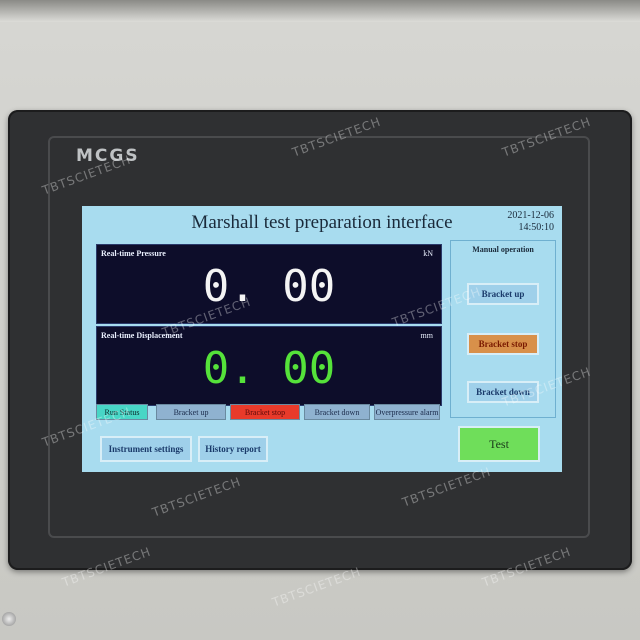 The image size is (640, 640). What do you see at coordinates (503, 249) in the screenshot?
I see `manual-operation-title: Manual operation` at bounding box center [503, 249].